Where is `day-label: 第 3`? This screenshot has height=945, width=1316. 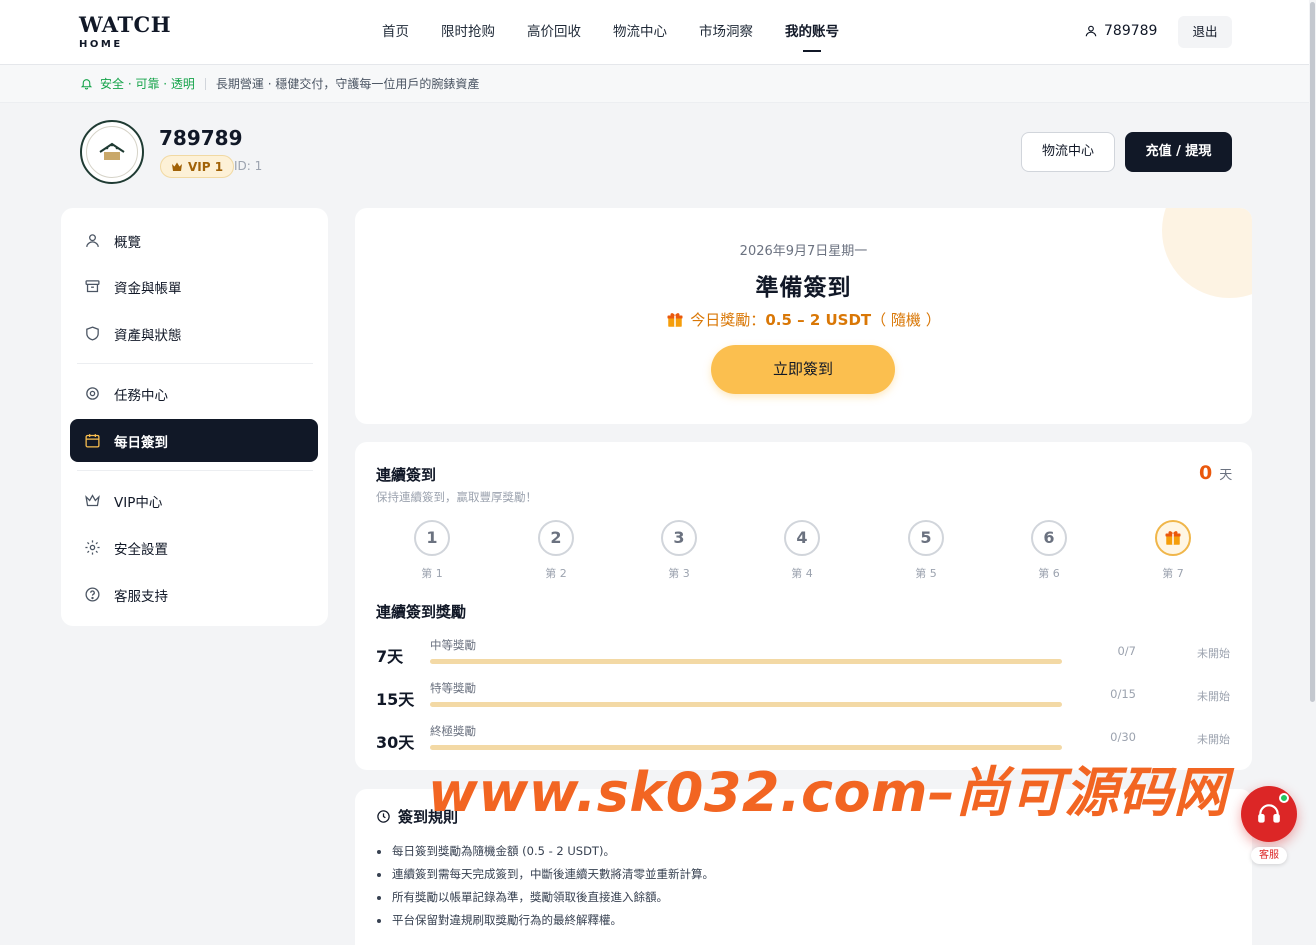
day-label: 第 3 is located at coordinates (679, 573).